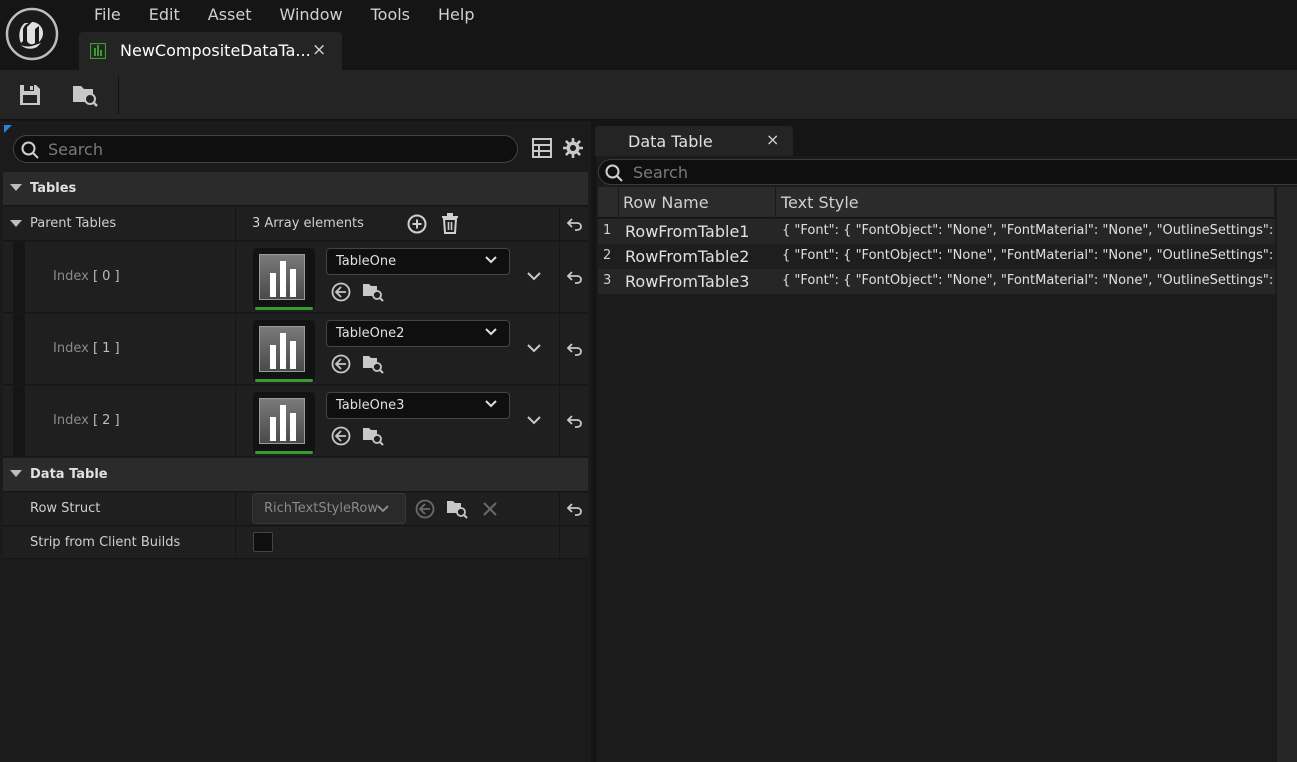 This screenshot has height=762, width=1297. What do you see at coordinates (30, 150) in the screenshot?
I see `search-icon` at bounding box center [30, 150].